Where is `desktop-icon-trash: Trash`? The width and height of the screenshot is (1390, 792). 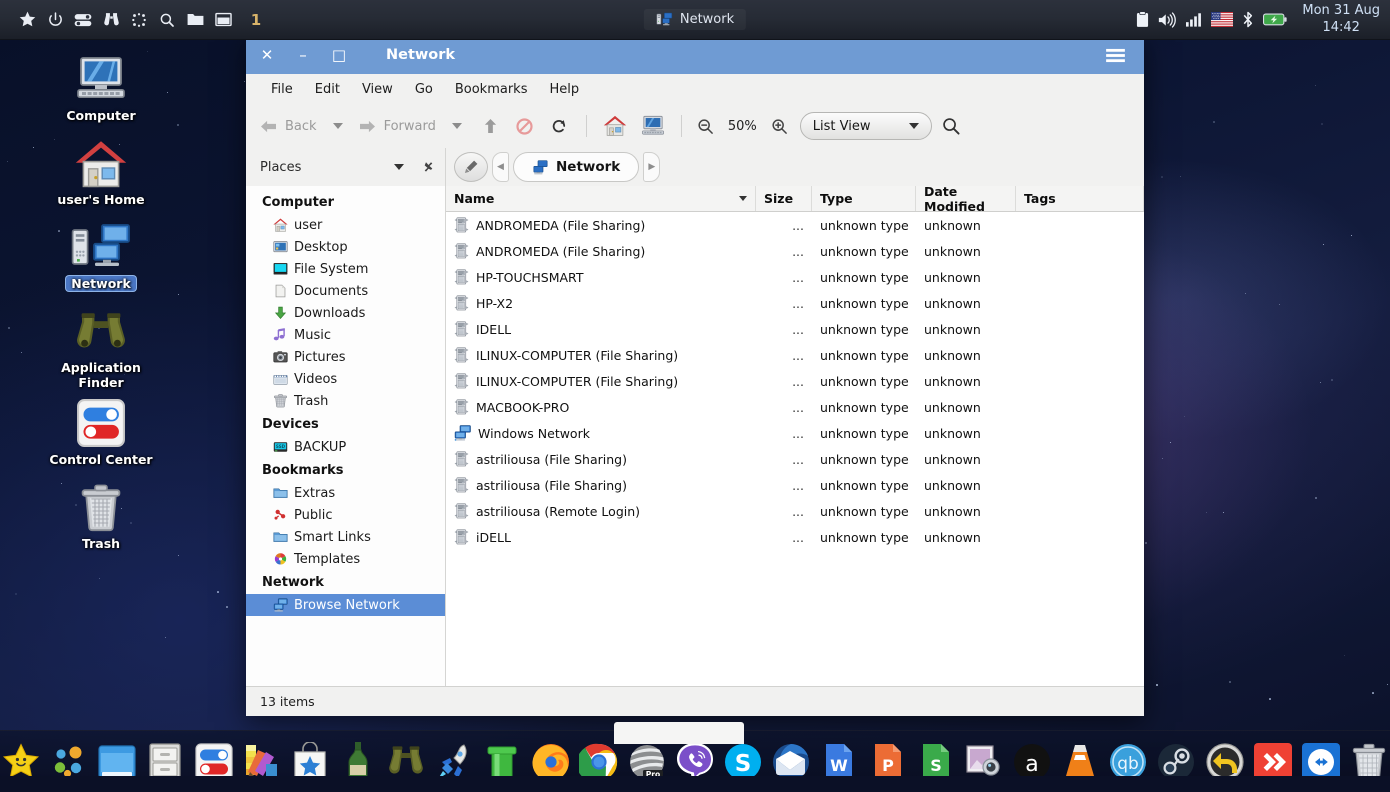 desktop-icon-trash: Trash is located at coordinates (101, 514).